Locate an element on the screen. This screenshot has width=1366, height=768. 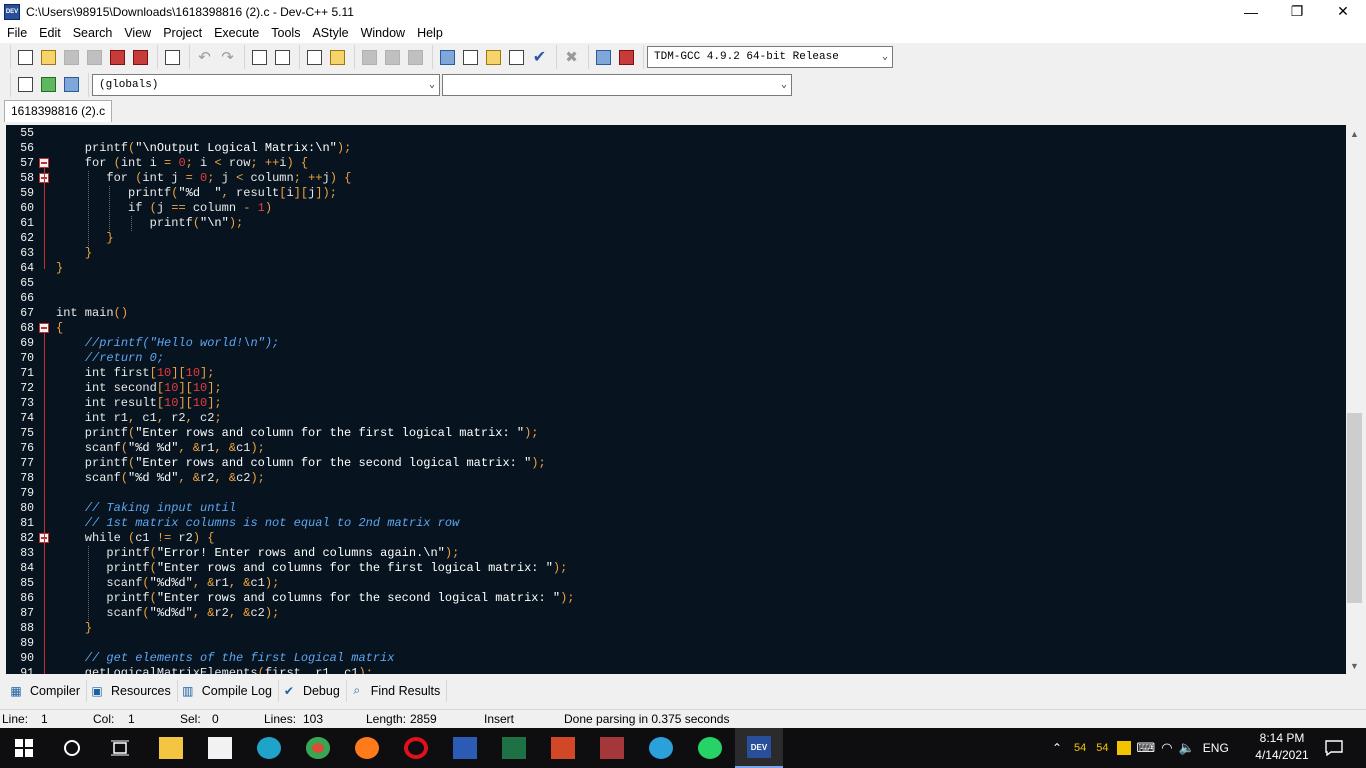
search-button is located at coordinates (72, 748).